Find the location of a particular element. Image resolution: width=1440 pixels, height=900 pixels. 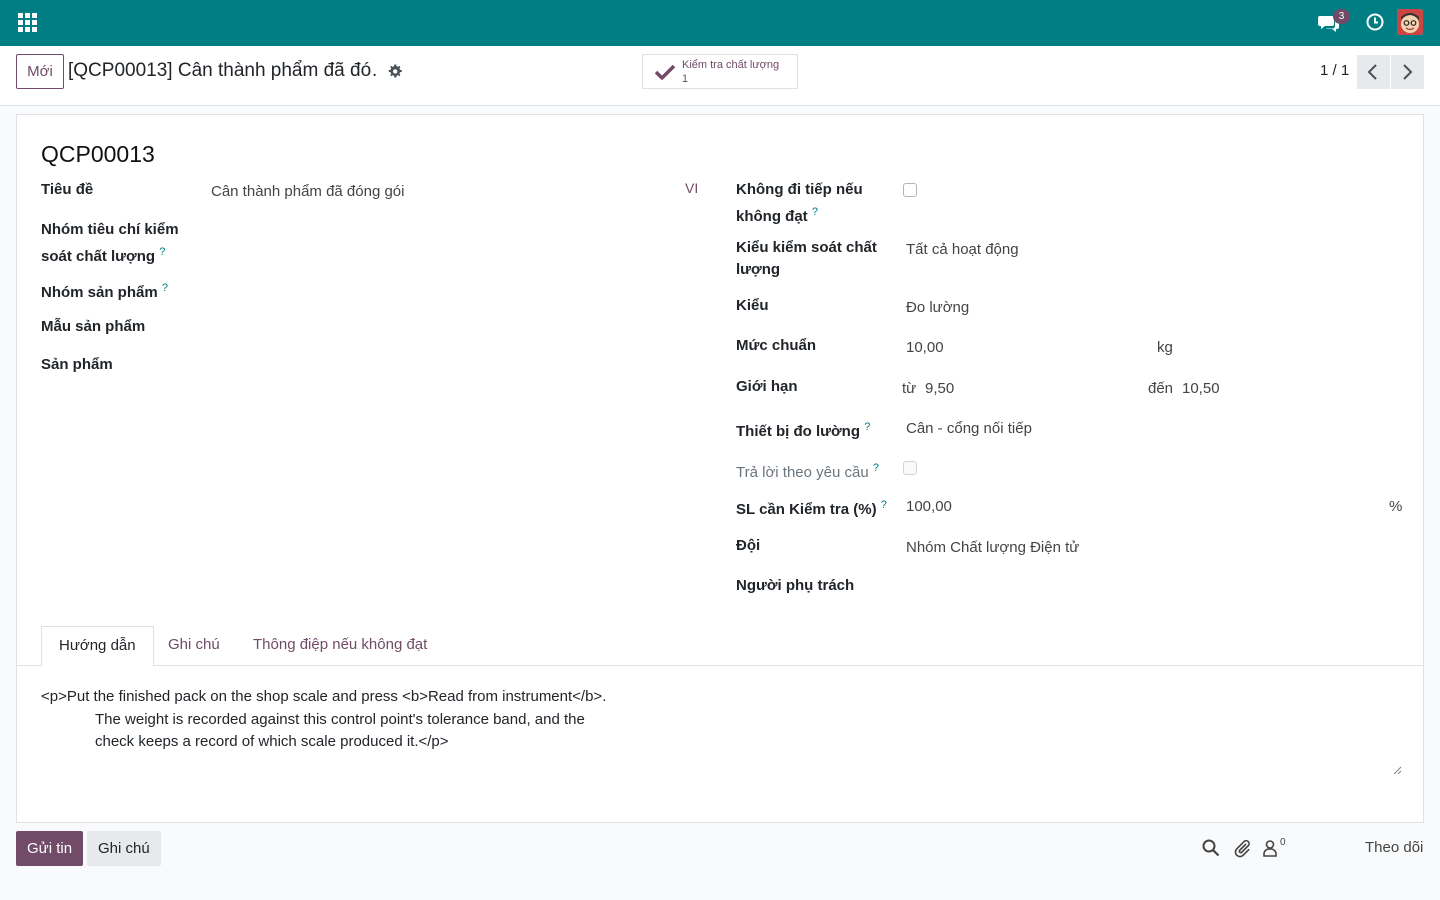

norm-label: Mức chuẩn is located at coordinates (776, 345).